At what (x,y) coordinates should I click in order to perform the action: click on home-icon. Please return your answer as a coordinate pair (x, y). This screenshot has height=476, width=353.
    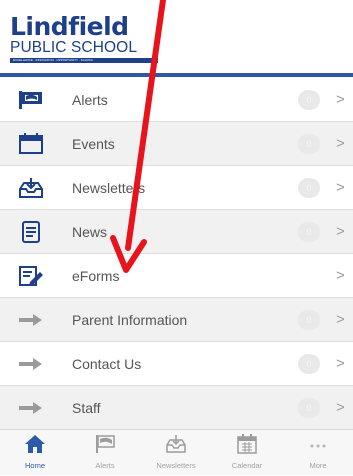
    Looking at the image, I should click on (35, 444).